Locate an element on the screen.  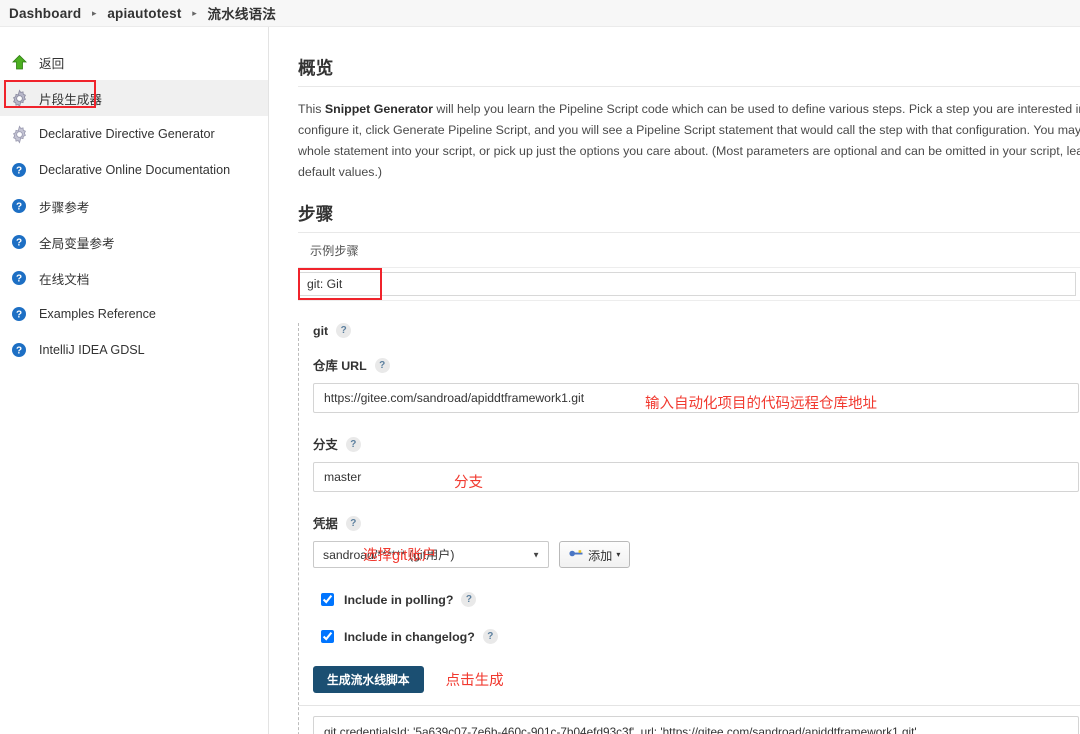
sidebar-item-snippet-generator: 片段生成器 is located at coordinates (134, 98).